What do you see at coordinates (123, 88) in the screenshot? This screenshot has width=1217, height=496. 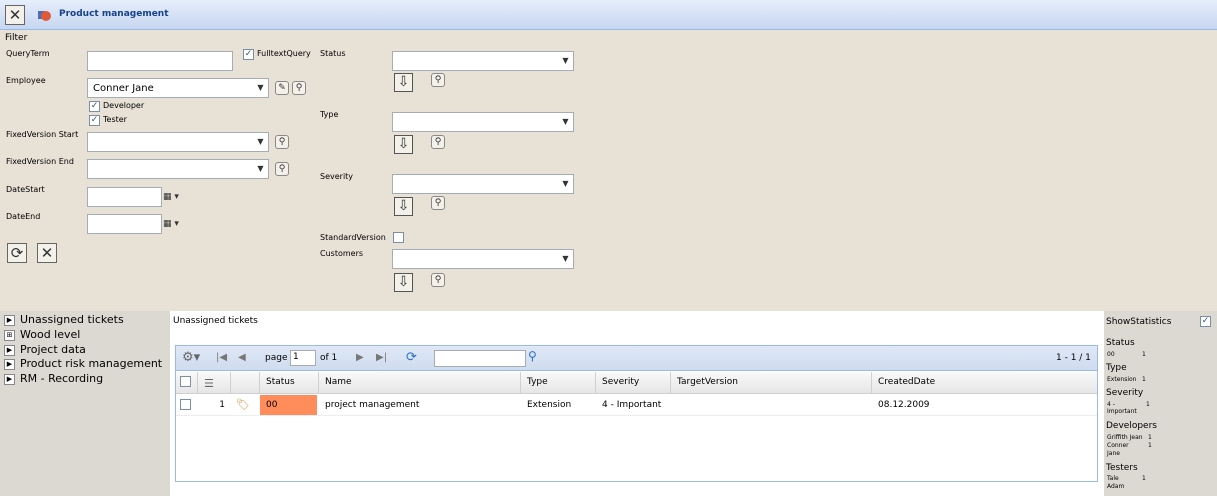 I see `employee-value: Conner Jane` at bounding box center [123, 88].